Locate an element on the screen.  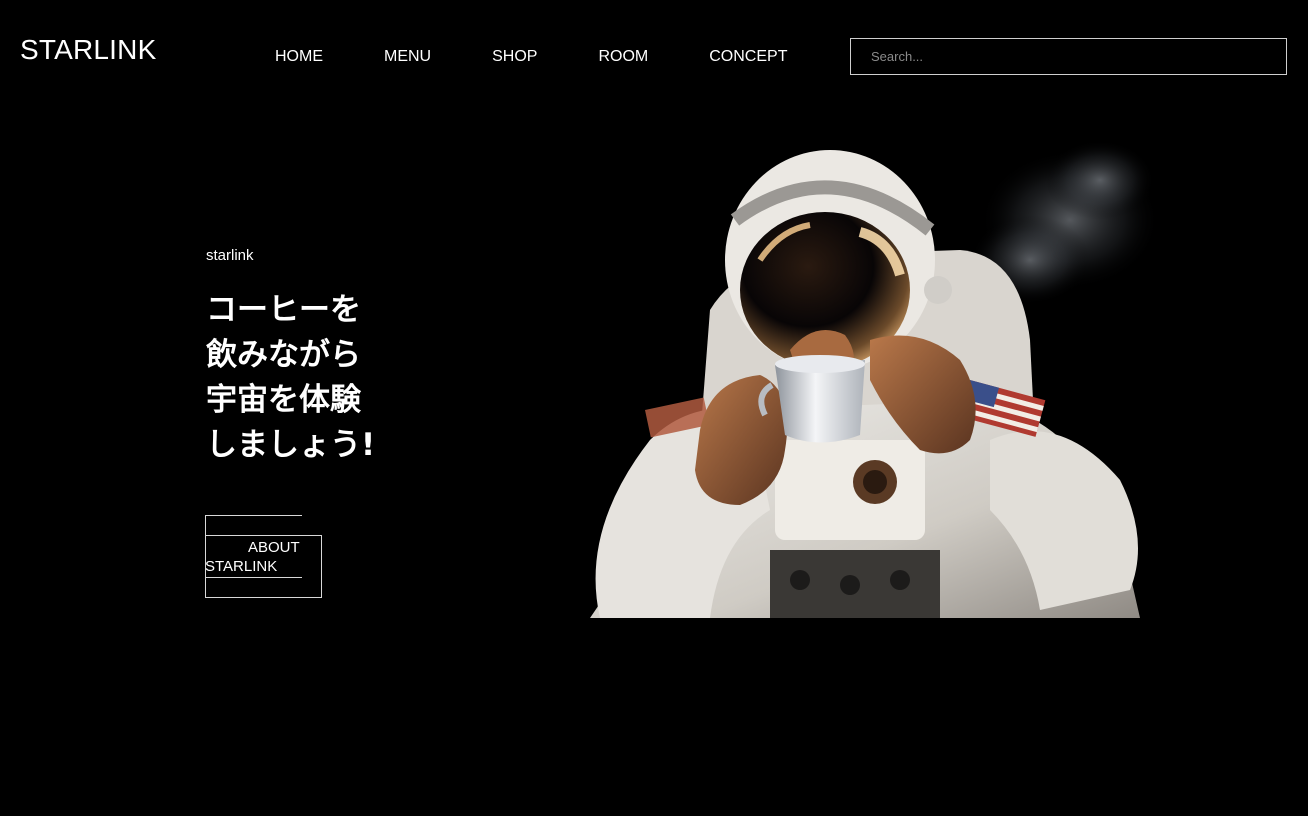
nav-shop: SHOP is located at coordinates (514, 57).